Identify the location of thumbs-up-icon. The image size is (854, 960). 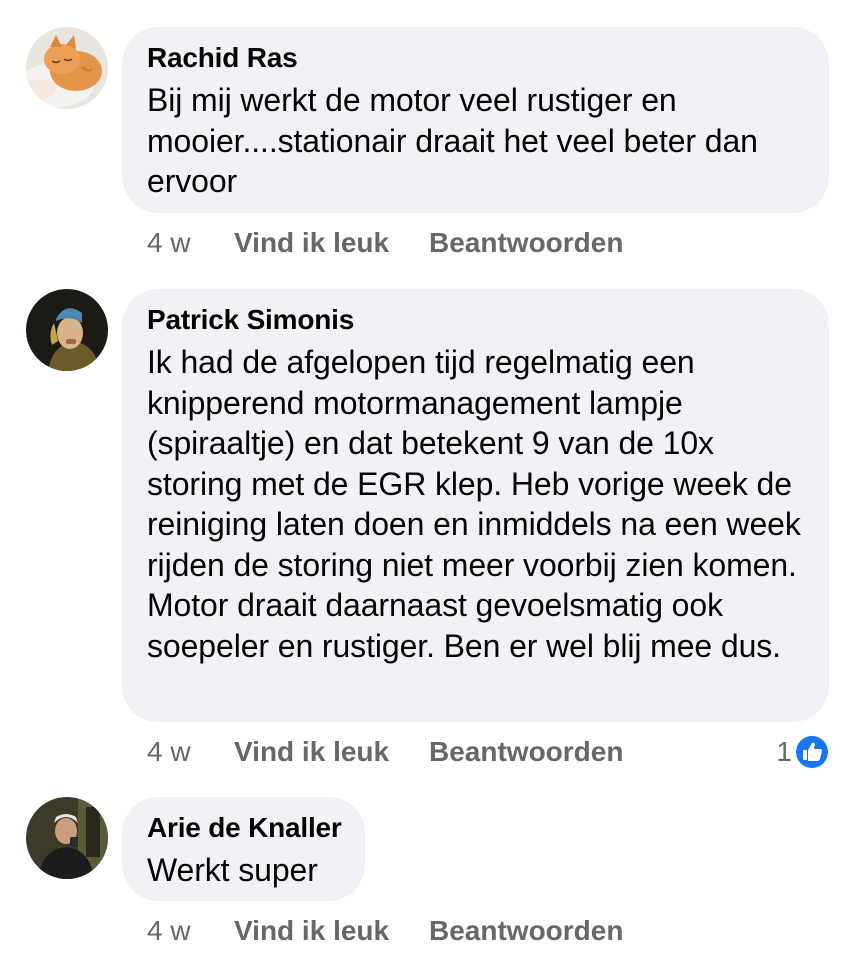
(812, 752).